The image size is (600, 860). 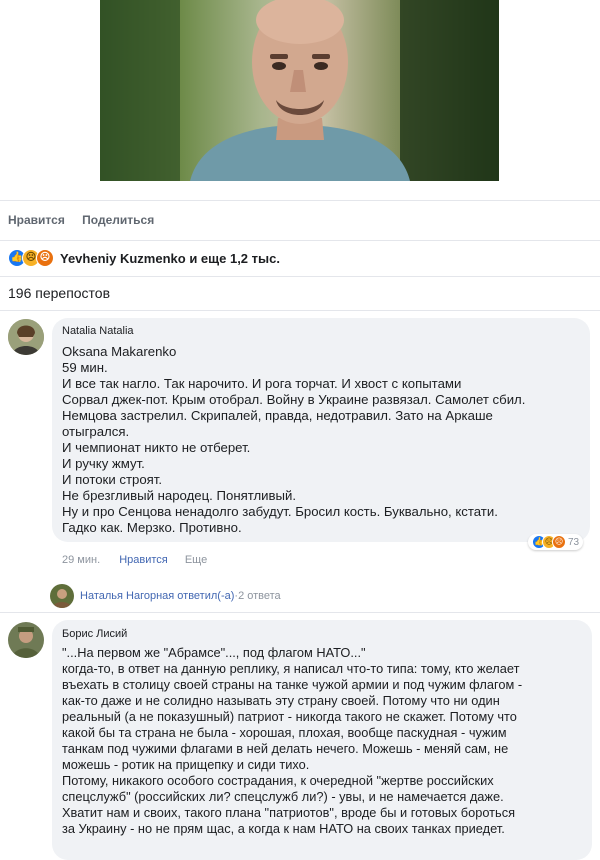 I want to click on comment-more-button: Еще, so click(x=196, y=560).